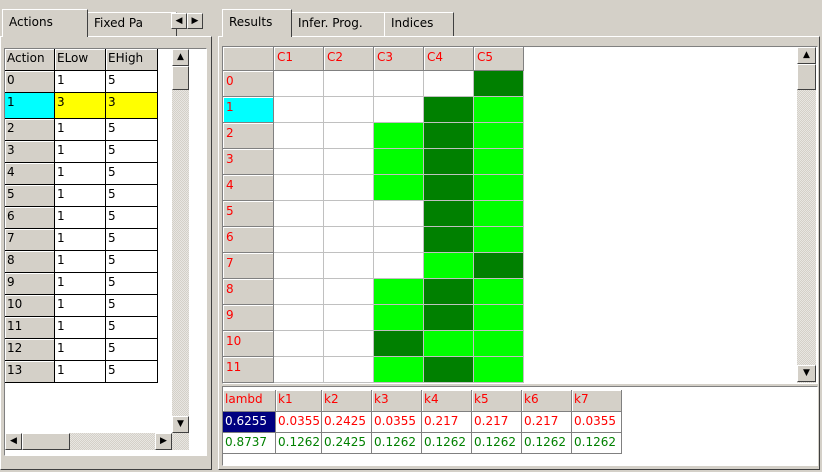  What do you see at coordinates (299, 59) in the screenshot?
I see `column-header: C1` at bounding box center [299, 59].